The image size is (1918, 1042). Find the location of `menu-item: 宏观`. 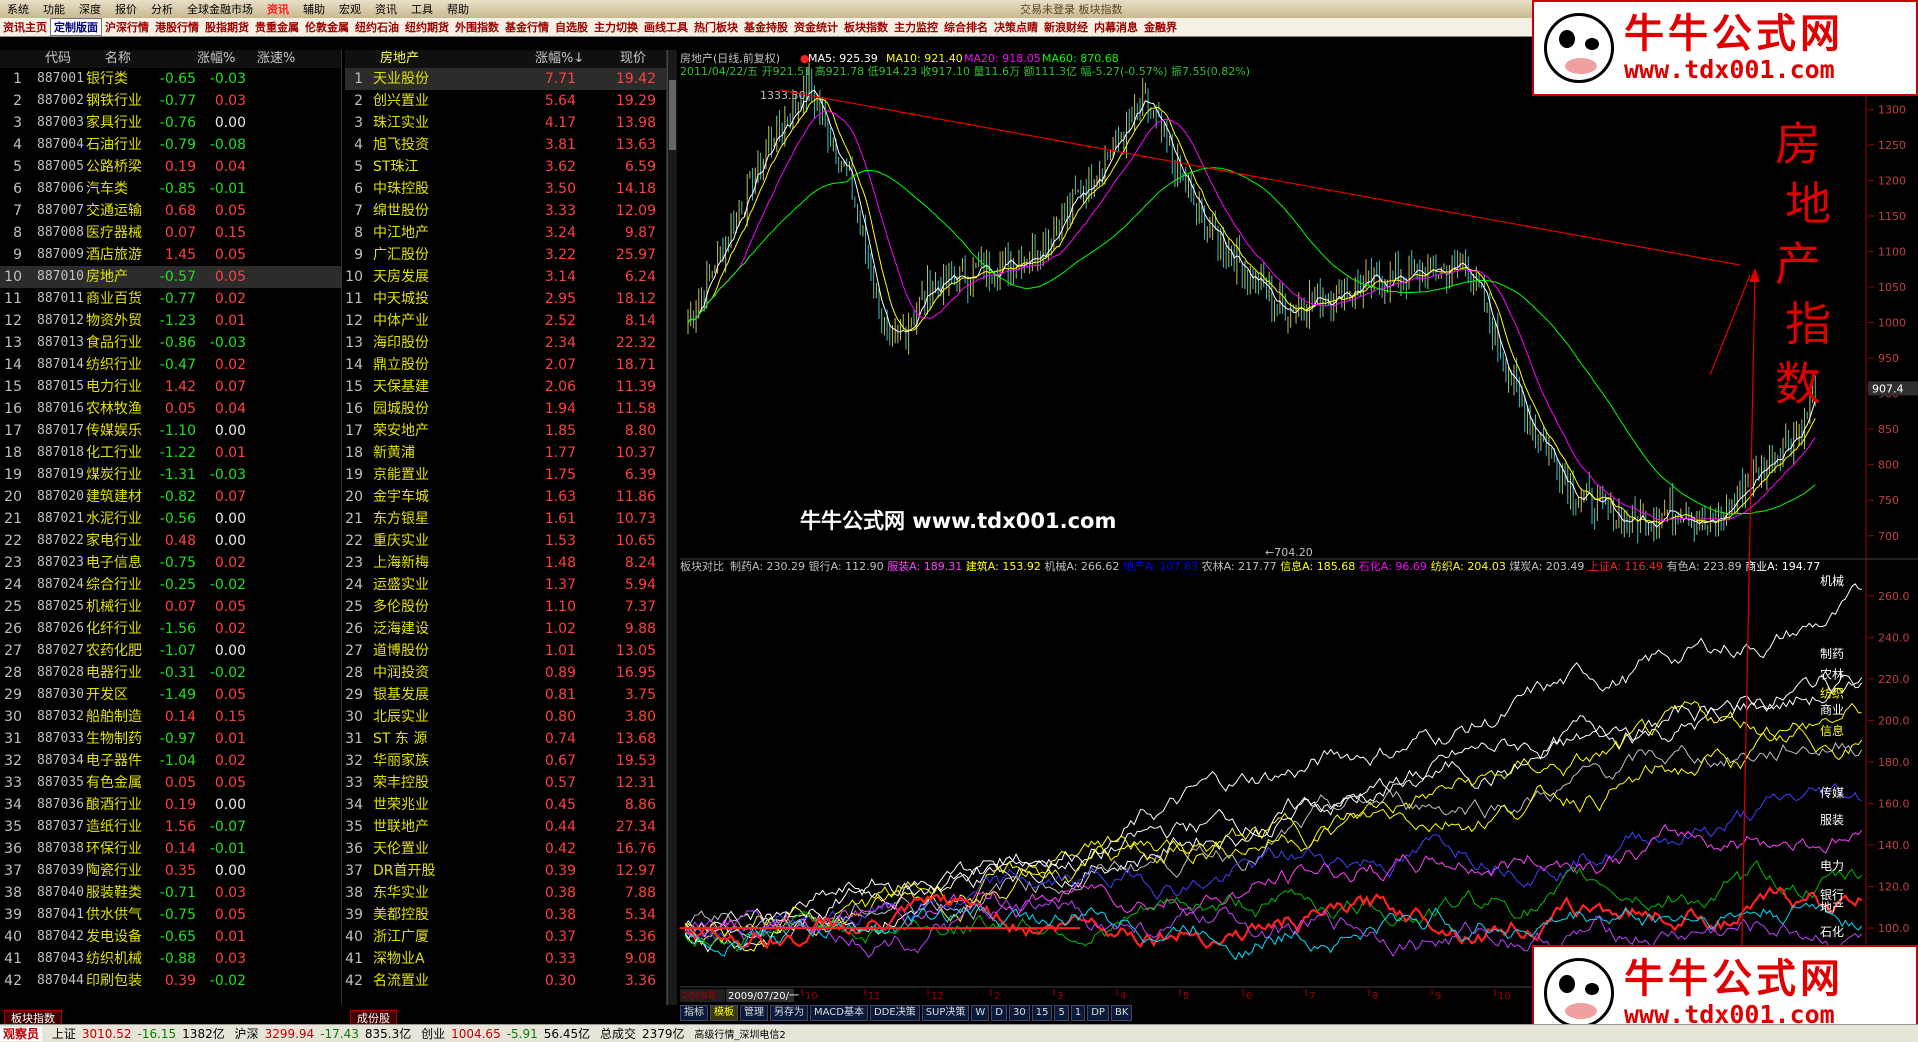

menu-item: 宏观 is located at coordinates (350, 9).